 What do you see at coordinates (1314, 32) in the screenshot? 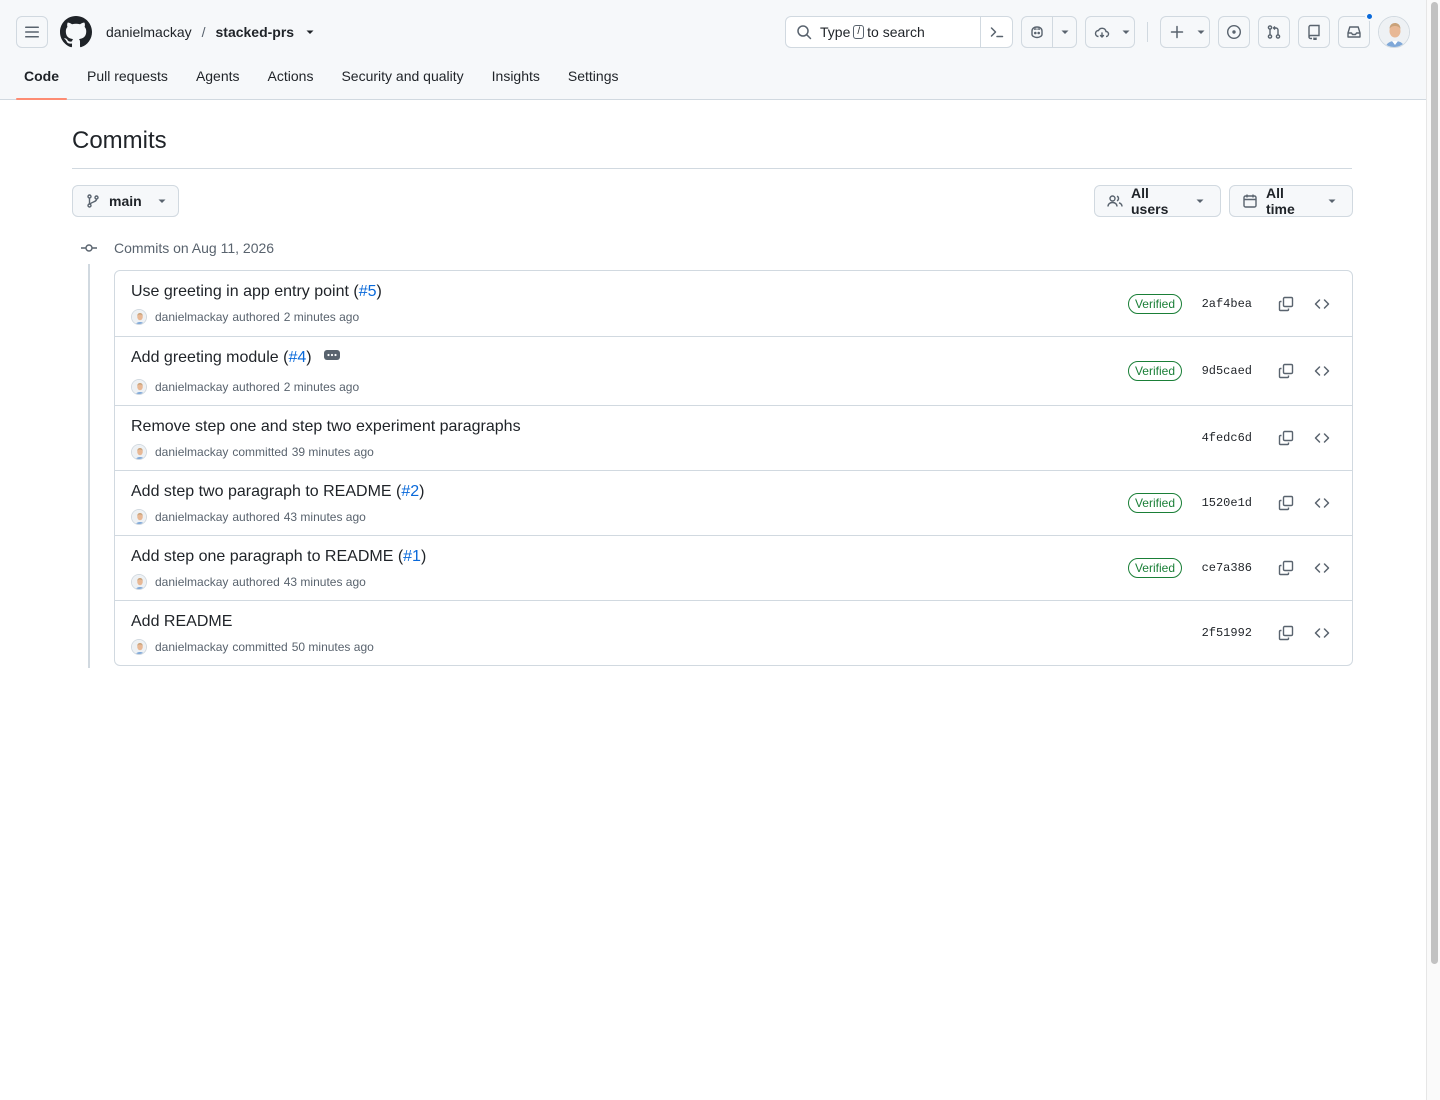
I see `repositories-button` at bounding box center [1314, 32].